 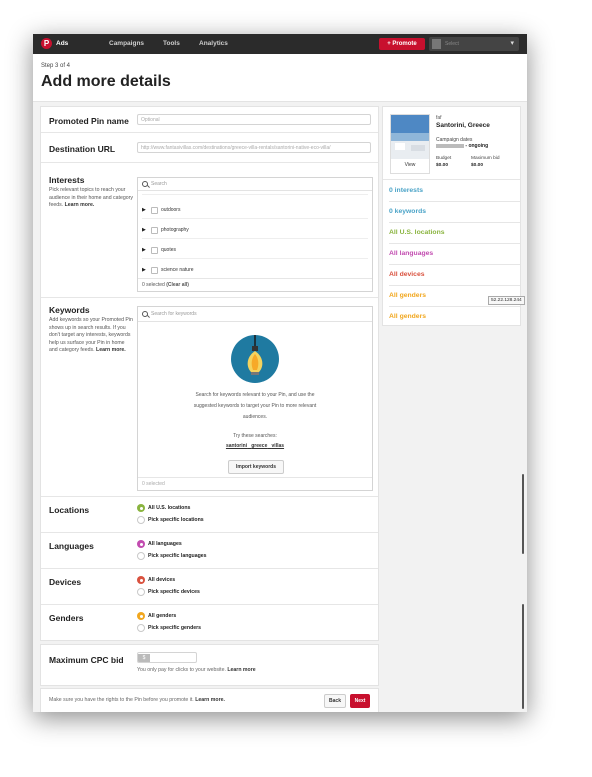 What do you see at coordinates (153, 484) in the screenshot?
I see `keywords-selected-count: 0 selected` at bounding box center [153, 484].